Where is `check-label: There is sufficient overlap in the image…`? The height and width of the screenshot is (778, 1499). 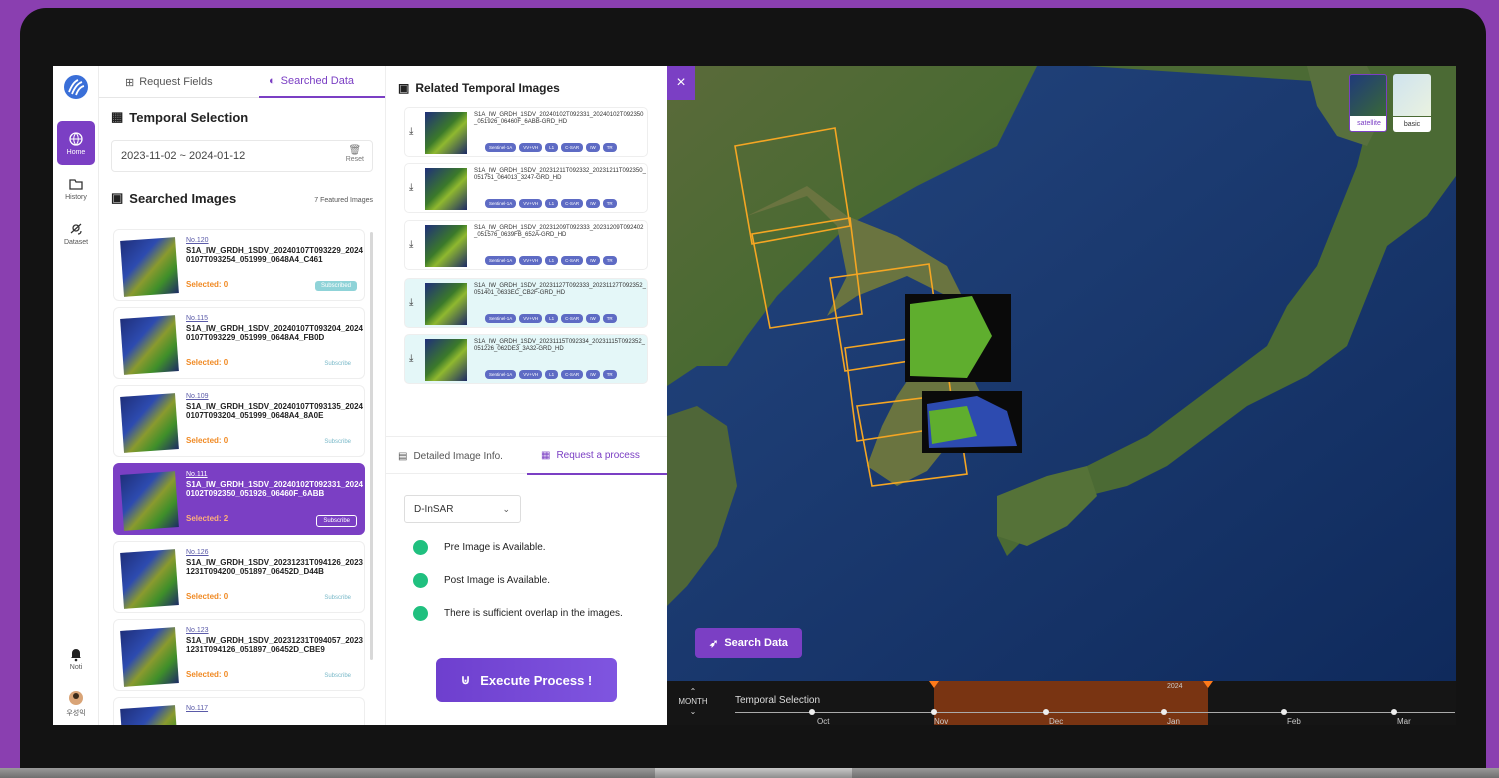 check-label: There is sufficient overlap in the image… is located at coordinates (533, 613).